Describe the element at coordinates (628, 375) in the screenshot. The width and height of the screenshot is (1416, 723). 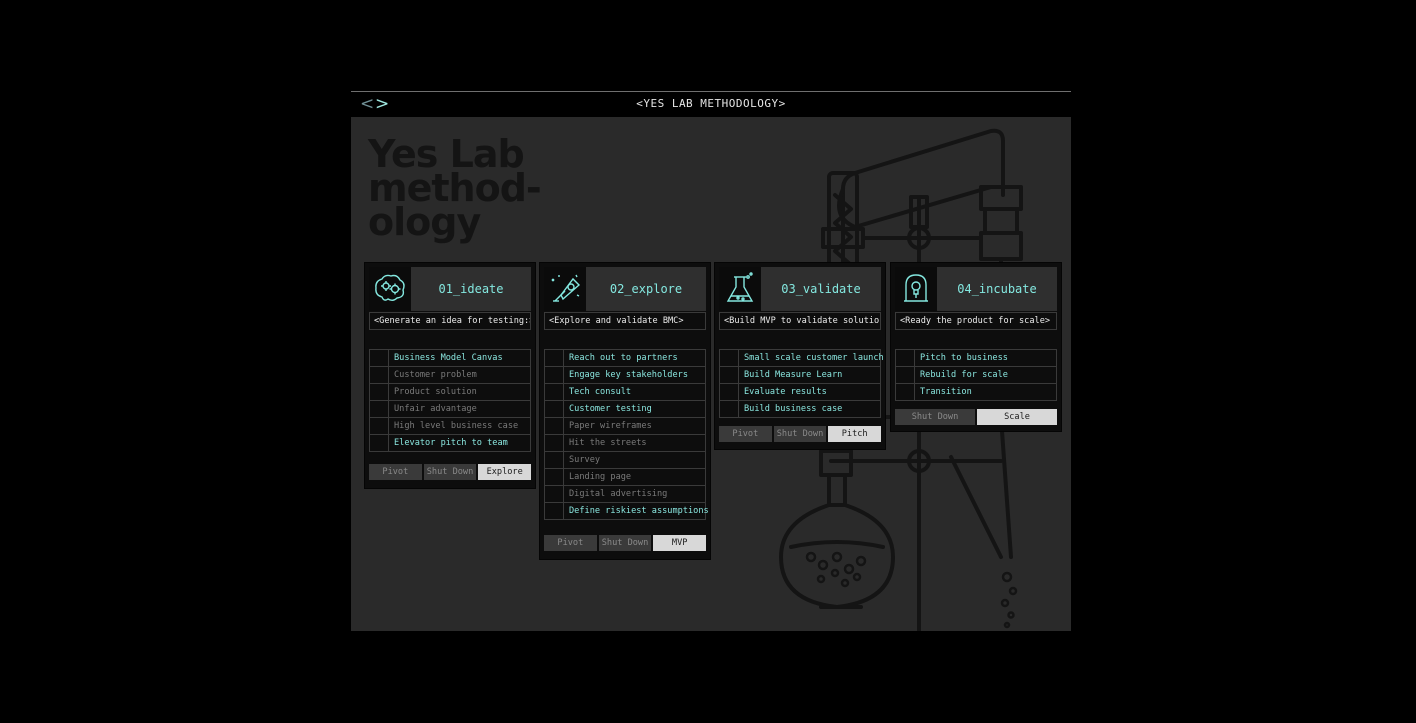
I see `task-label: Engage key stakeholders` at that location.